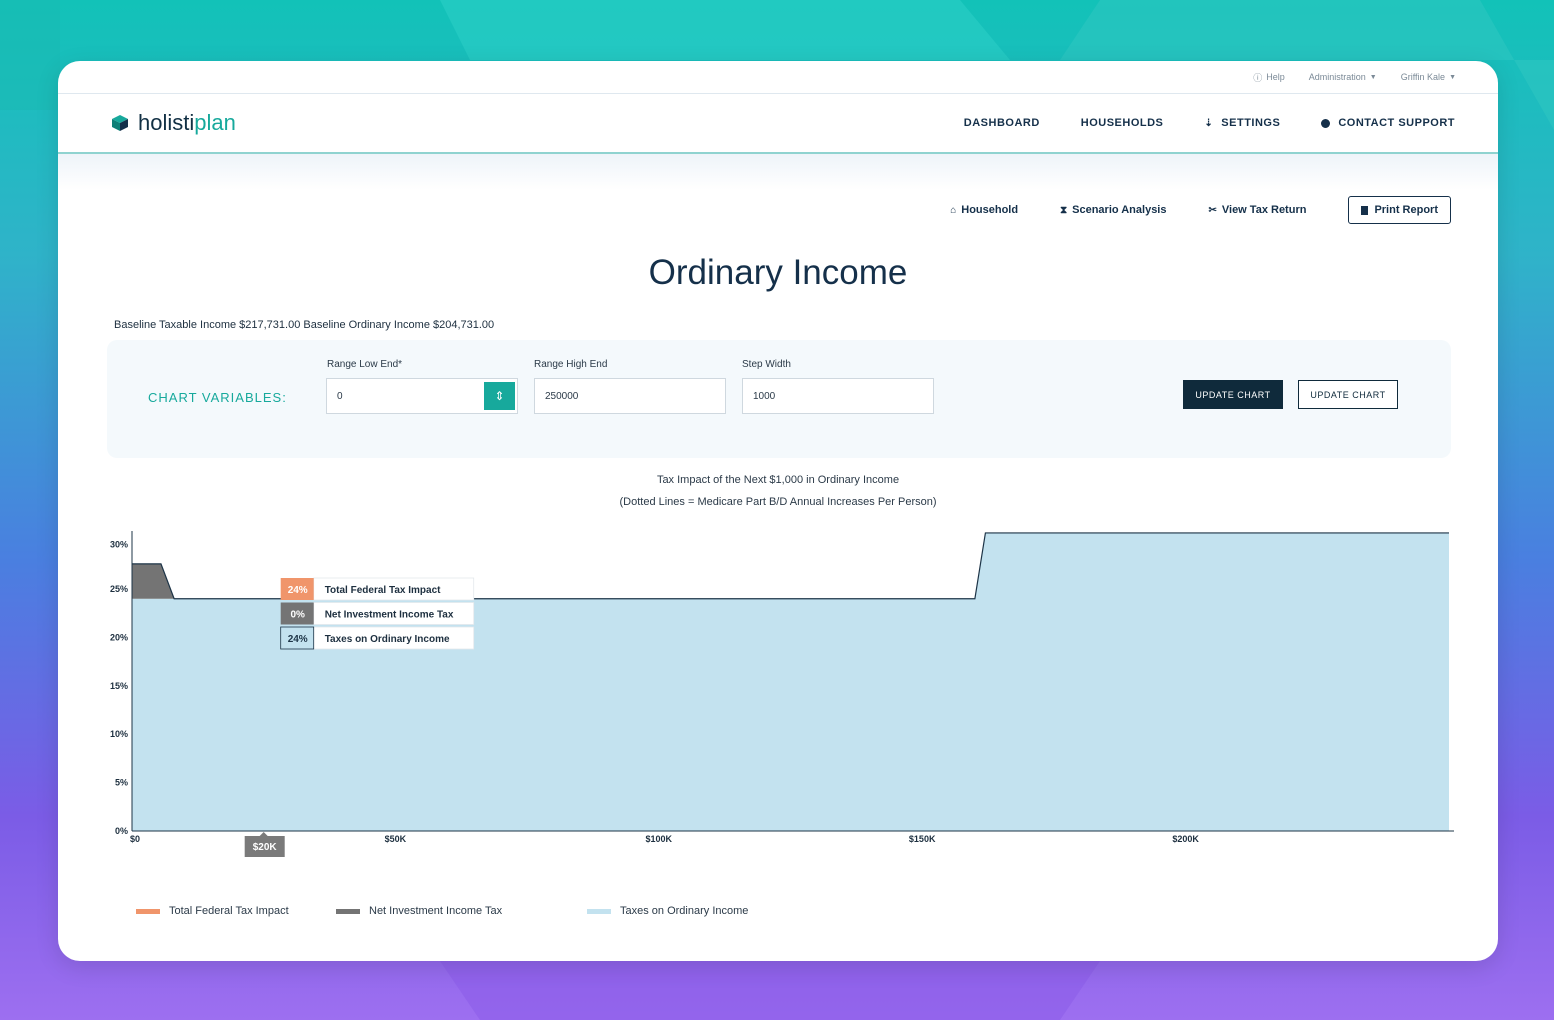 This screenshot has height=1020, width=1554. Describe the element at coordinates (1233, 394) in the screenshot. I see `update-chart-button-primary: UPDATE CHART` at that location.